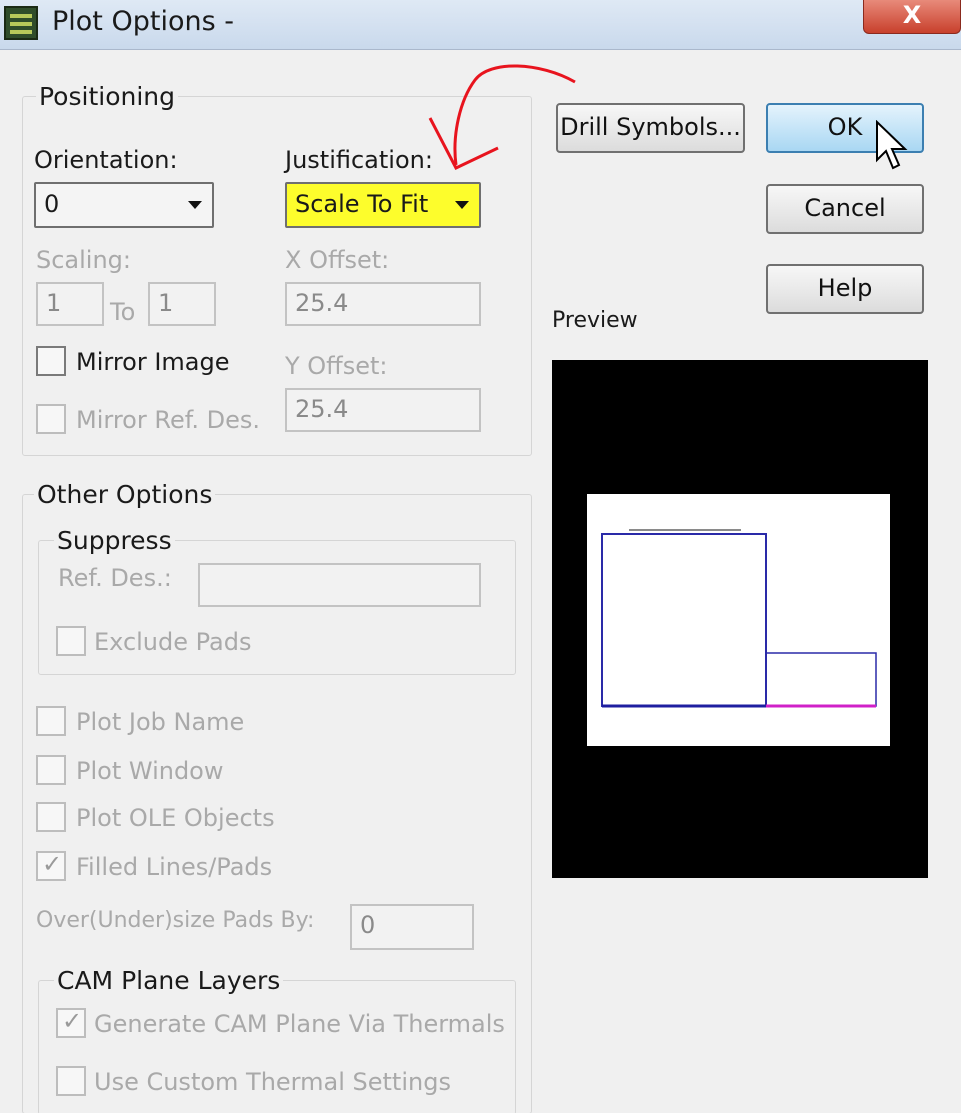  Describe the element at coordinates (272, 1082) in the screenshot. I see `custom-thermal-label: Use Custom Thermal Settings` at that location.